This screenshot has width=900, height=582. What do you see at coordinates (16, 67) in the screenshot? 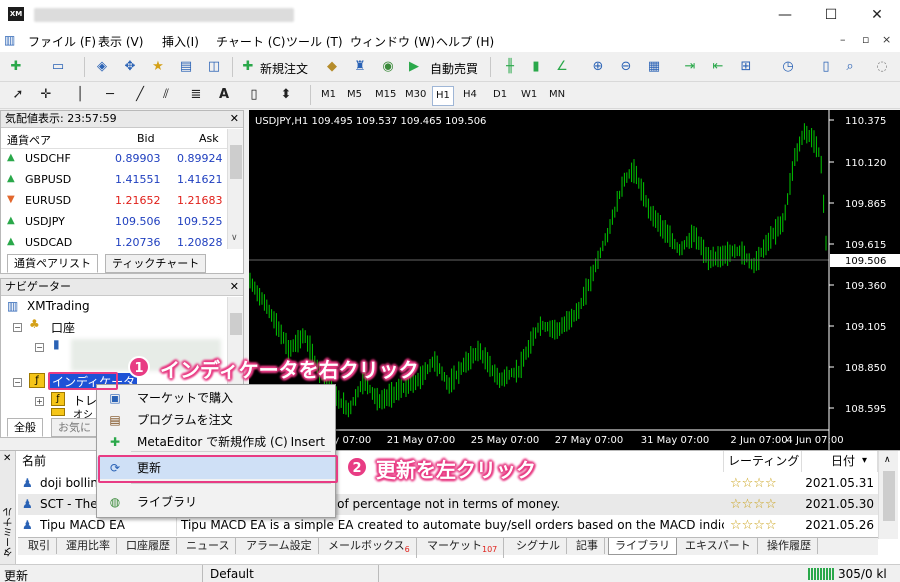
I see `new-chart-icon: ✚` at bounding box center [16, 67].